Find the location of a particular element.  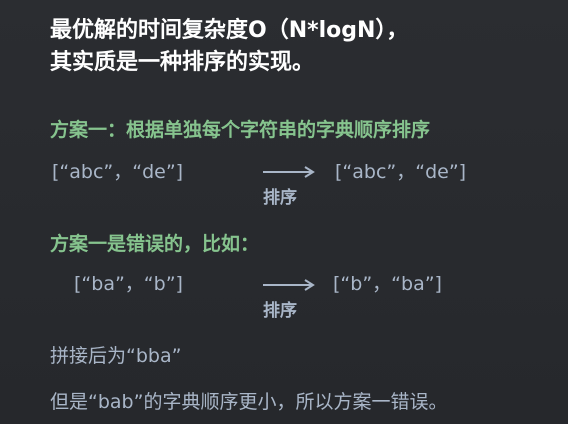

conclusion-text: 但是“bab”的字典顺序更小，所以方案一错误。 is located at coordinates (249, 402).